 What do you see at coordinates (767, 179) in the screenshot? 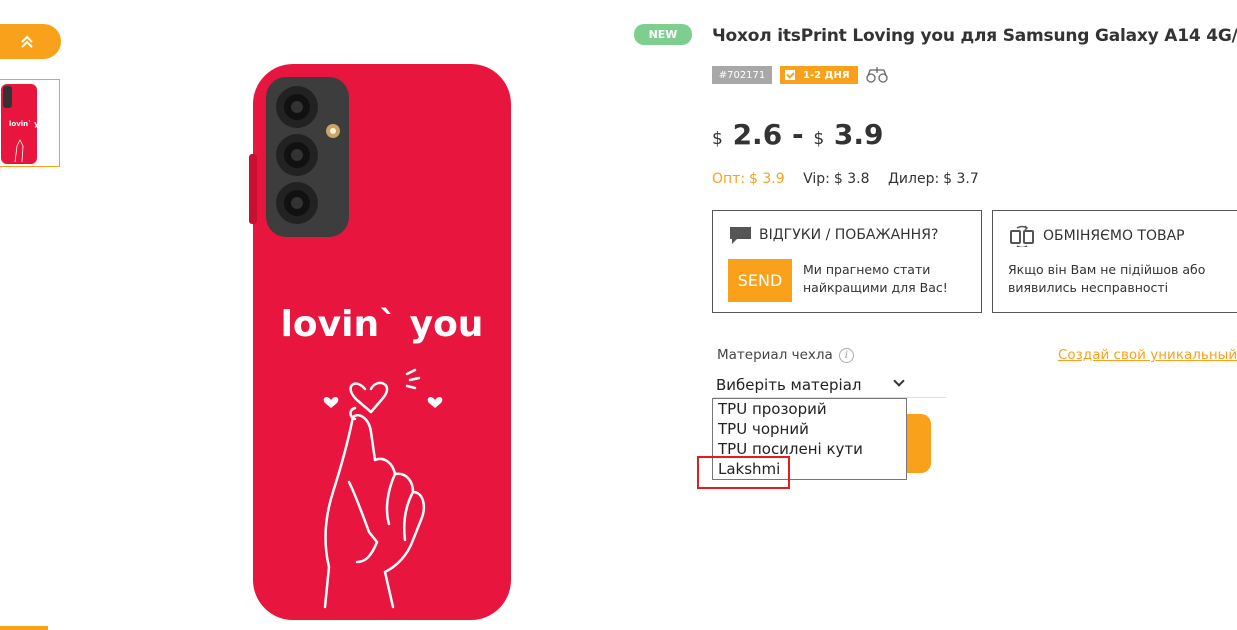
I see `price-tier-opt-value: $ 3.9` at bounding box center [767, 179].